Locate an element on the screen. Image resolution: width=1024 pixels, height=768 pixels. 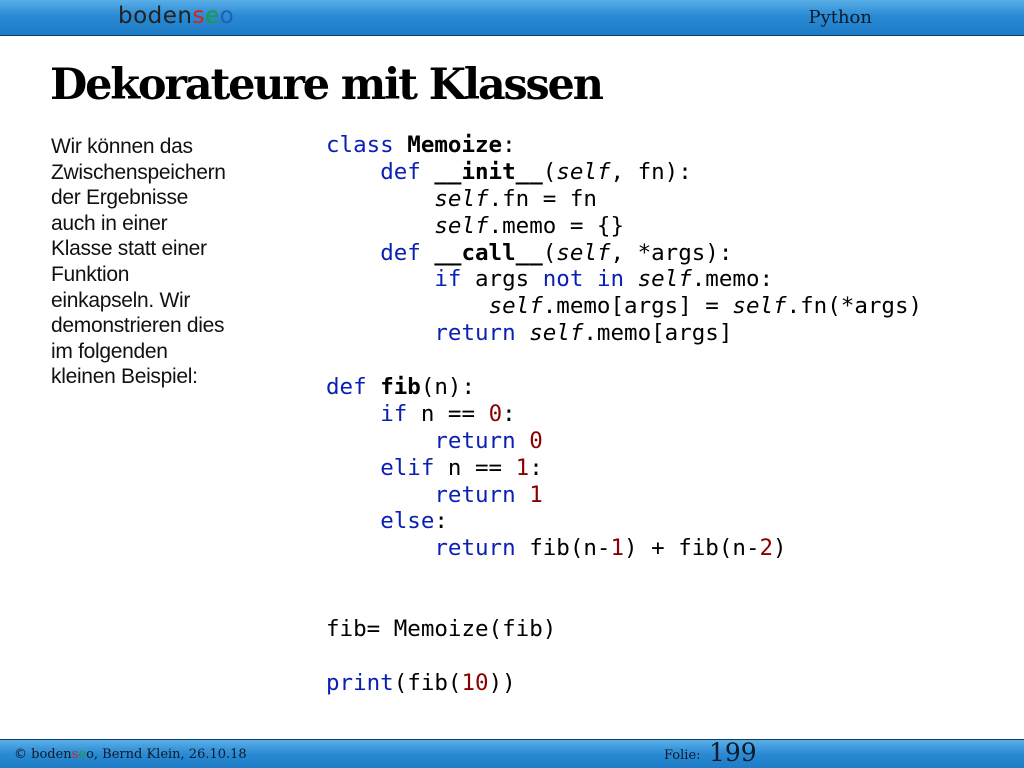
code-token: .memo = {} is located at coordinates (556, 225).